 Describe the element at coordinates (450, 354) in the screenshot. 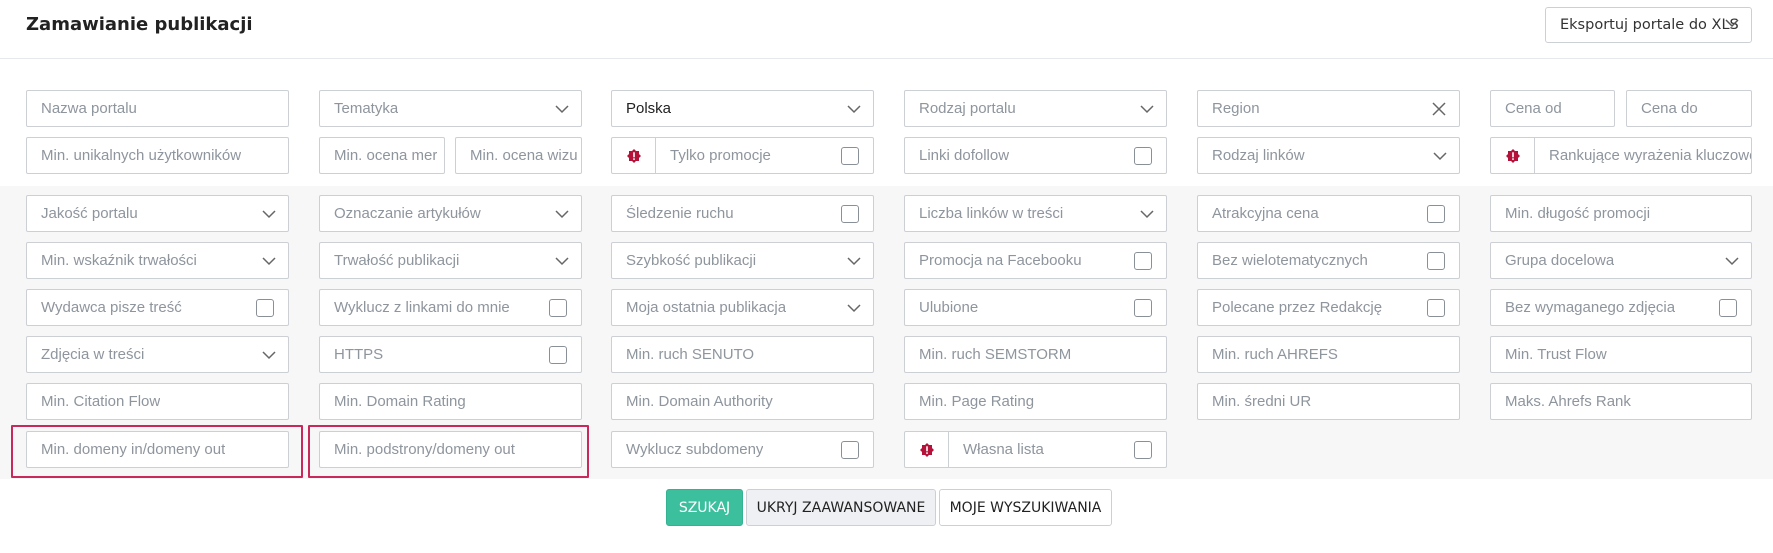

I see `https-checkbox: HTTPS` at that location.